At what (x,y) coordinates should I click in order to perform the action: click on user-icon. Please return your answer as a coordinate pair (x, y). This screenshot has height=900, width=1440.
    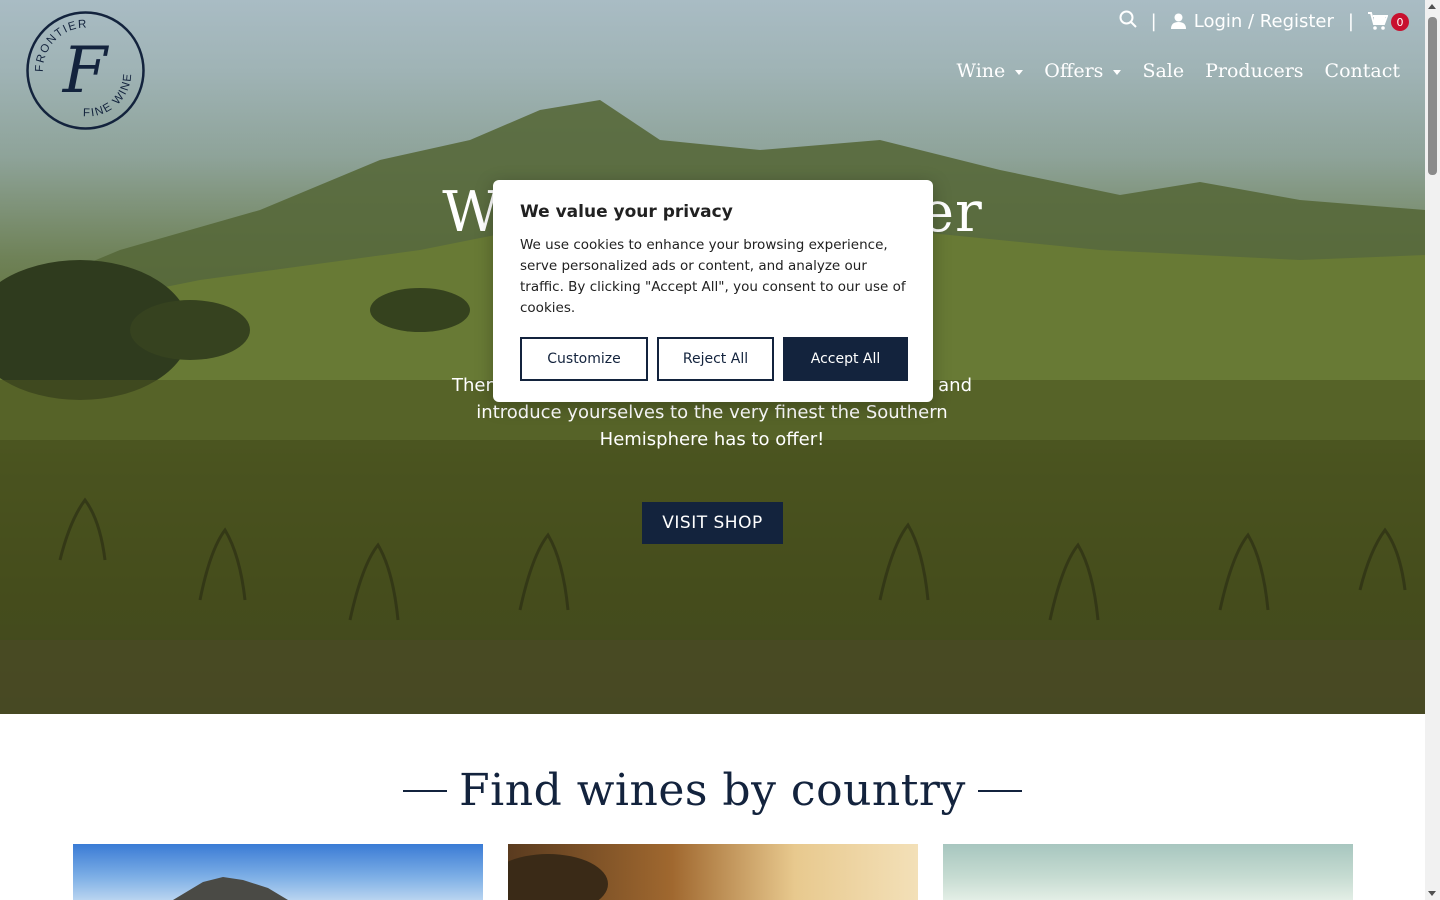
    Looking at the image, I should click on (1178, 21).